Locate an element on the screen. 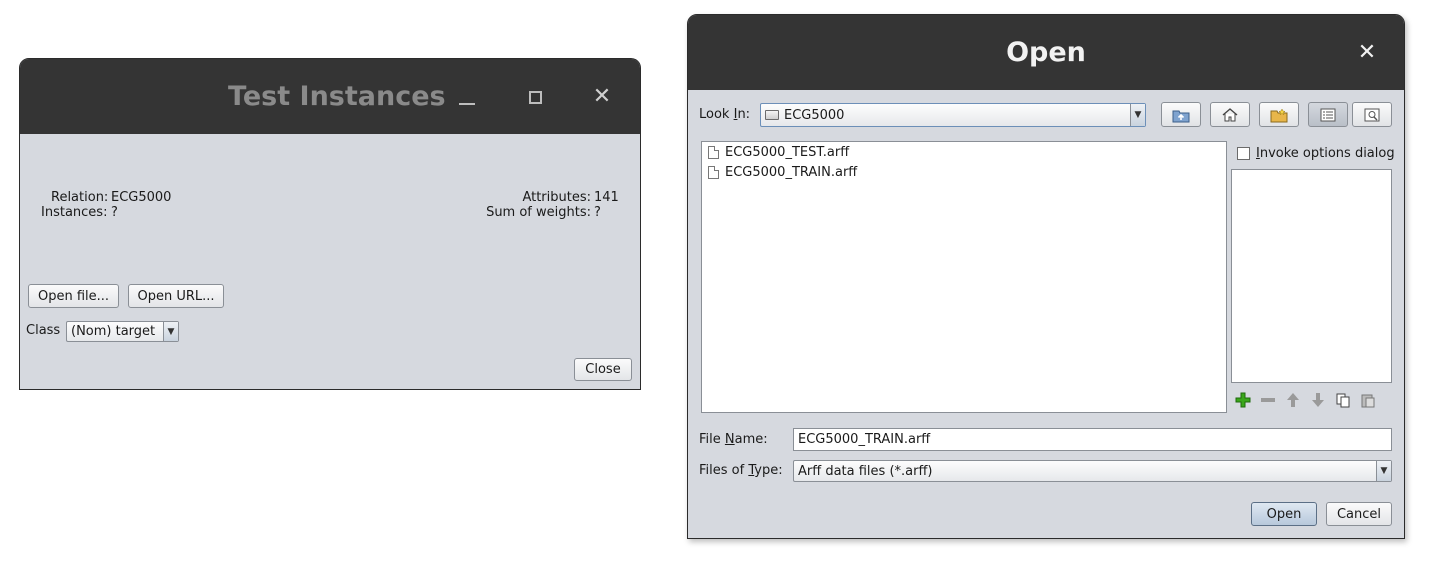 The image size is (1435, 568). details-view-button is located at coordinates (1372, 114).